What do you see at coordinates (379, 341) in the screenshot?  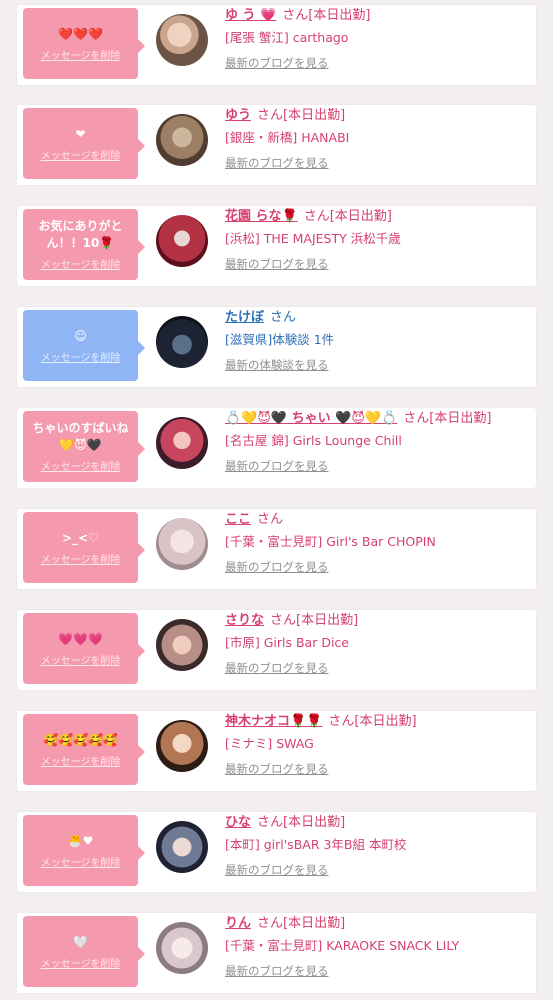 I see `entry-info: たけぼ さん [滋賀県]体験談 1件 最新の体験談を見る` at bounding box center [379, 341].